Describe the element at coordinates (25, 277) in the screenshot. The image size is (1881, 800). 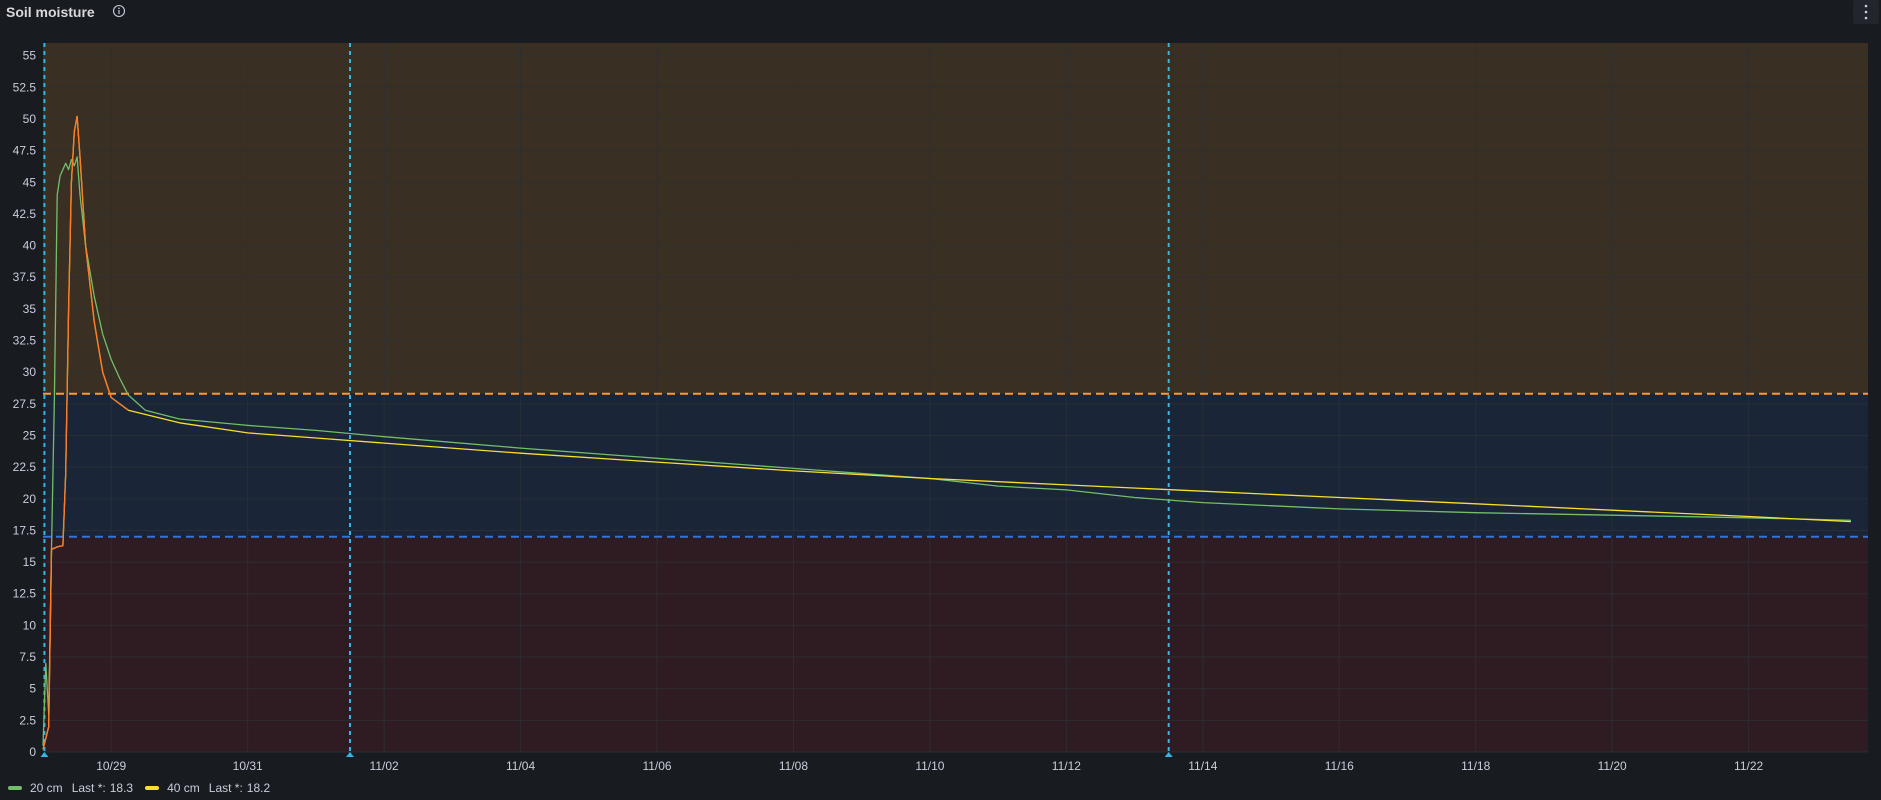
I see `y-tick-label: 37.5` at that location.